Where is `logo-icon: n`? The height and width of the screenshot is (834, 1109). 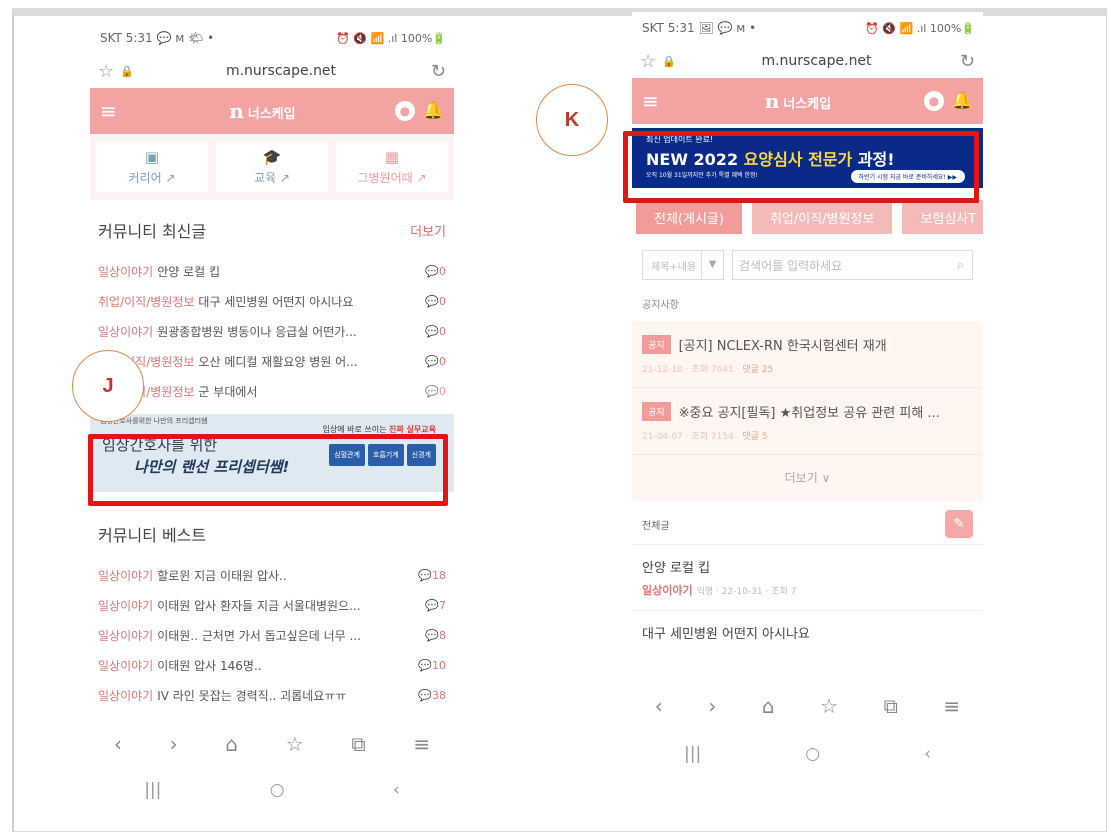
logo-icon: n is located at coordinates (236, 111).